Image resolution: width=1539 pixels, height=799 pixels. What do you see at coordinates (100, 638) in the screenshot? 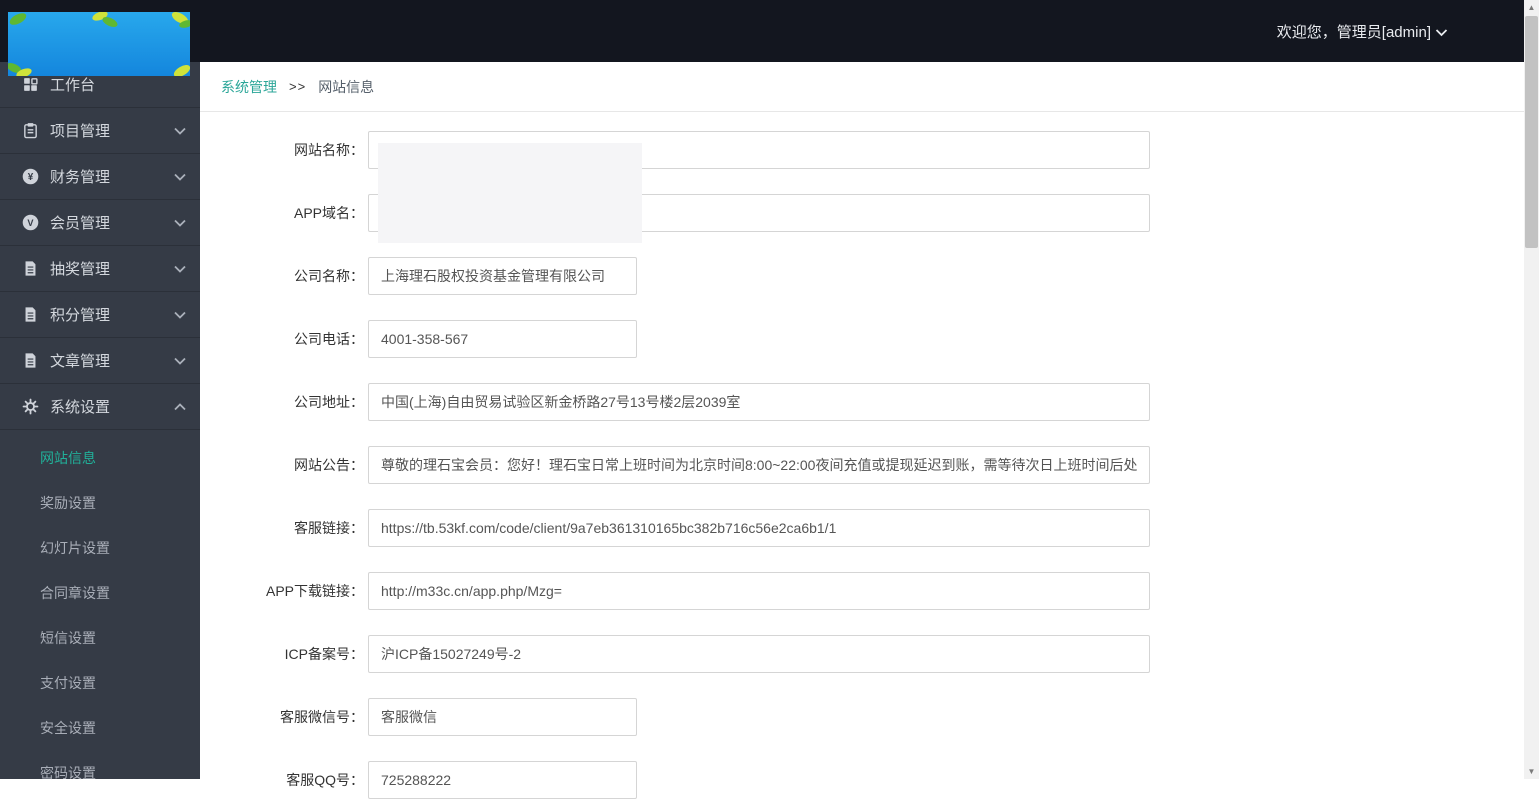
I see `sidebar-subitem-sms-settings: 短信设置` at bounding box center [100, 638].